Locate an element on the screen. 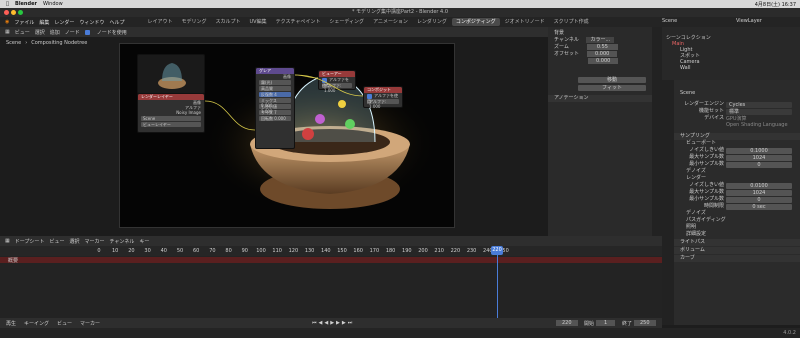 The height and width of the screenshot is (338, 800). offset-x-field: 0.000 is located at coordinates (602, 54).